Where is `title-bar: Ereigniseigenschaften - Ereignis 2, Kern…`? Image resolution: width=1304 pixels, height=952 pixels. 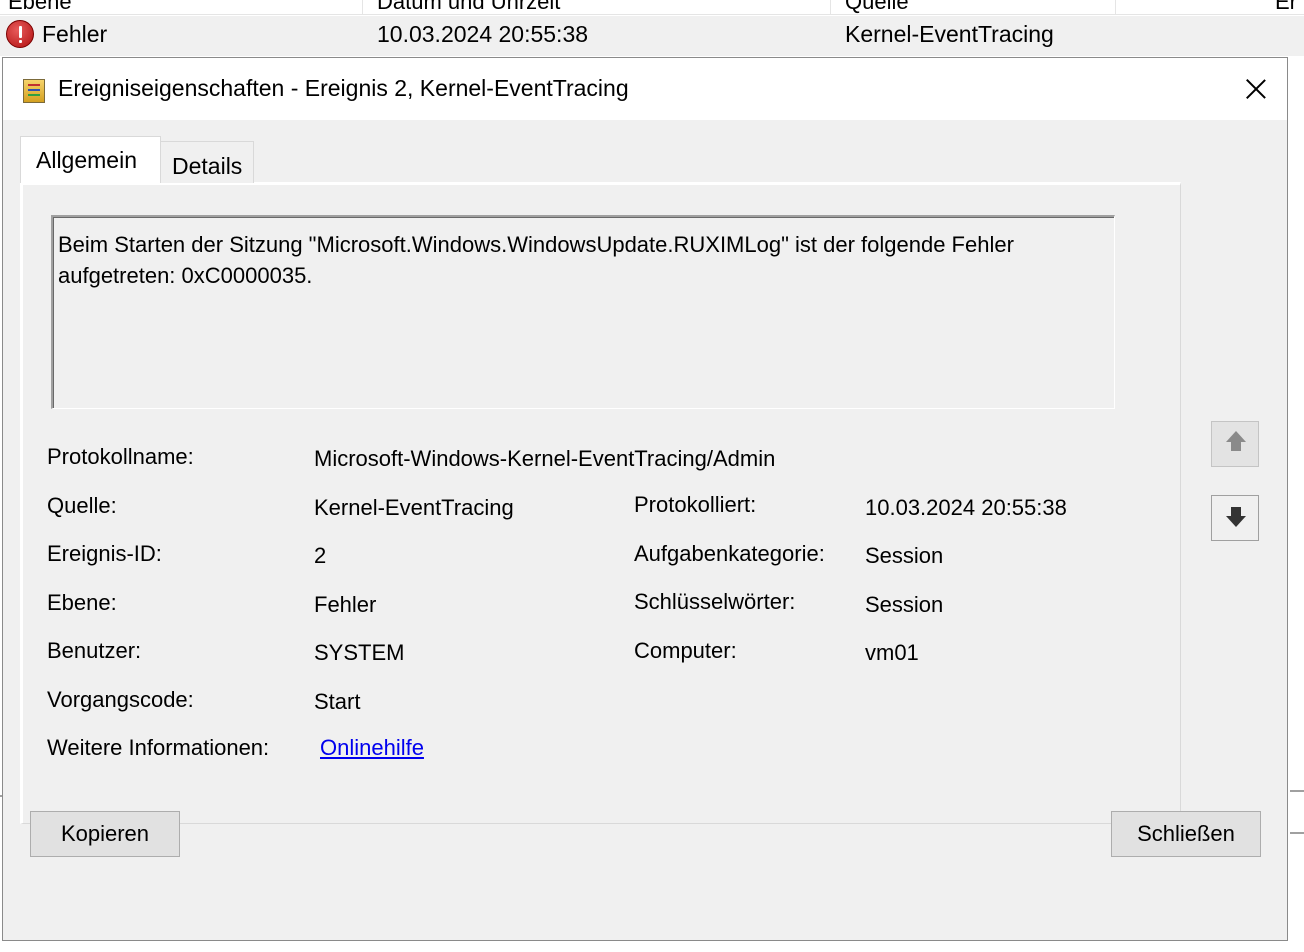
title-bar: Ereigniseigenschaften - Ereignis 2, Kern… is located at coordinates (645, 89).